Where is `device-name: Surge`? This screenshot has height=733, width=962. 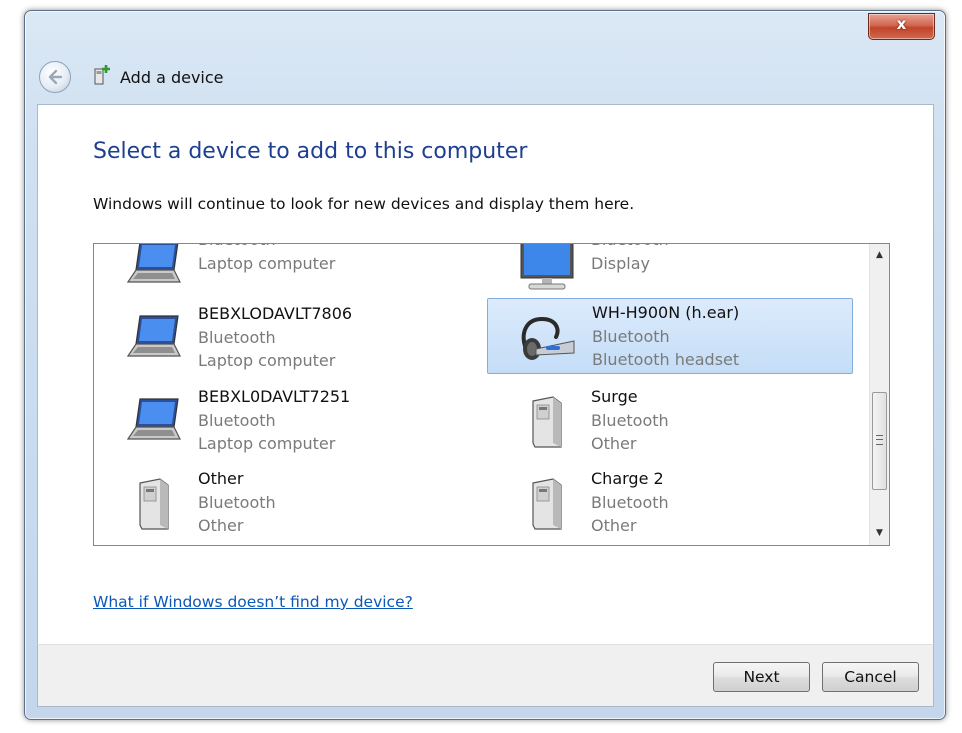
device-name: Surge is located at coordinates (614, 396).